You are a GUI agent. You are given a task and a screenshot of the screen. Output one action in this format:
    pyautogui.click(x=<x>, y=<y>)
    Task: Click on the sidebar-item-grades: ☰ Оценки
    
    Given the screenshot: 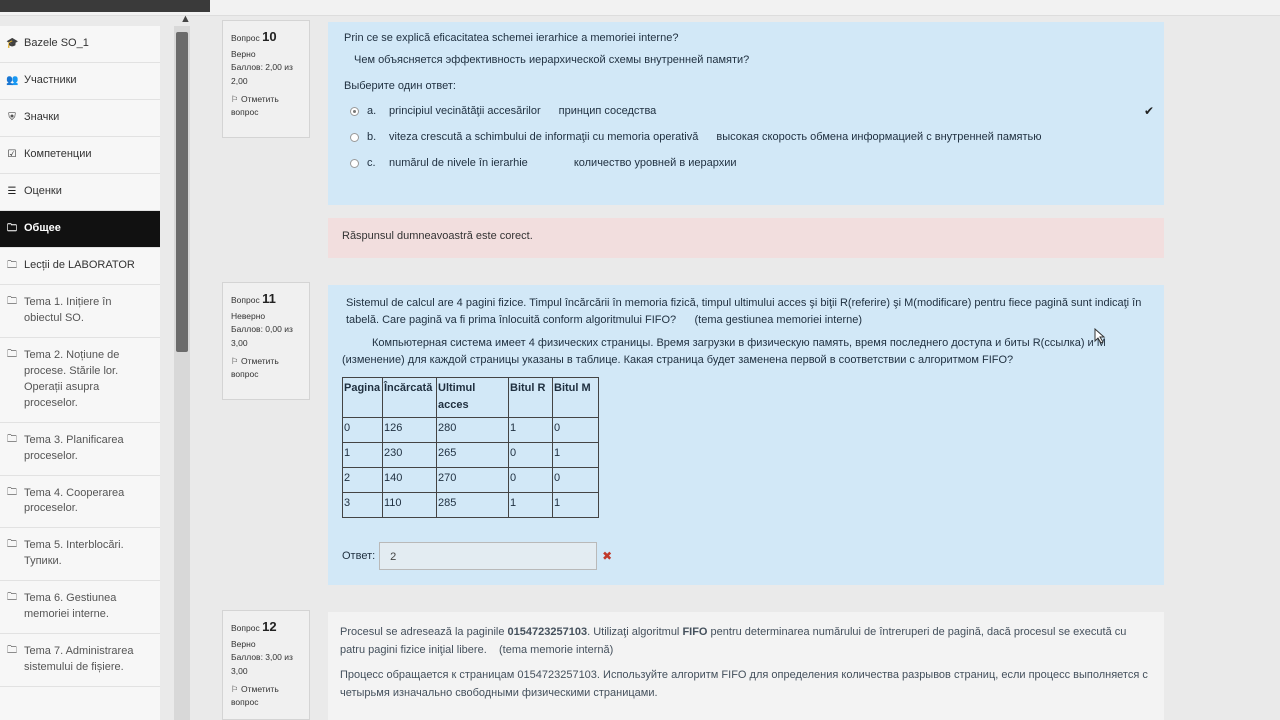 What is the action you would take?
    pyautogui.click(x=80, y=192)
    